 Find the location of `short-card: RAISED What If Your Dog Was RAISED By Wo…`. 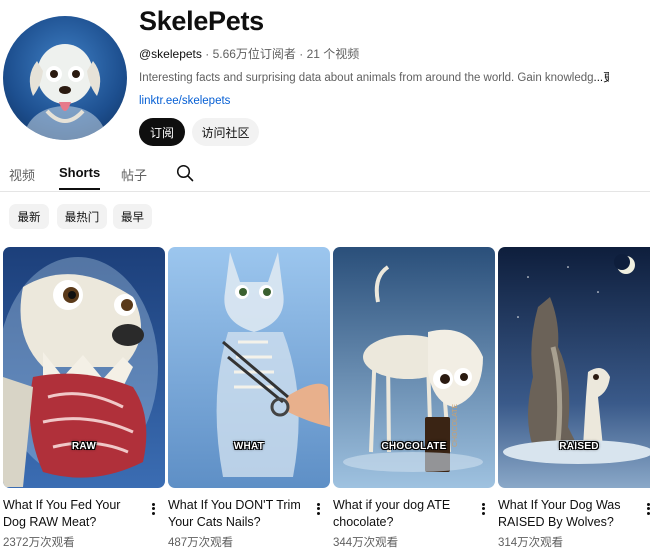

short-card: RAISED What If Your Dog Was RAISED By Wo… is located at coordinates (574, 398).